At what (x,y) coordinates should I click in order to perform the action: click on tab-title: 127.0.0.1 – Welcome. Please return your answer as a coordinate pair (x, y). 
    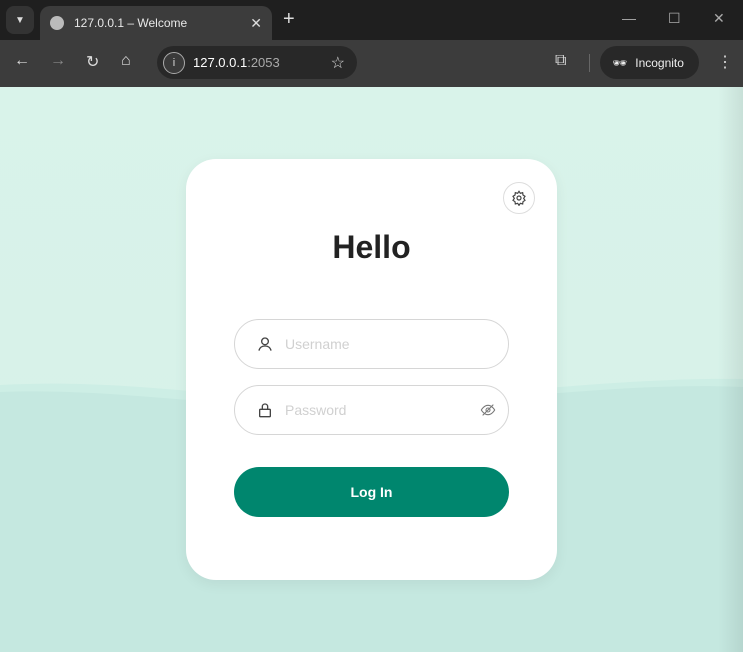
    Looking at the image, I should click on (131, 23).